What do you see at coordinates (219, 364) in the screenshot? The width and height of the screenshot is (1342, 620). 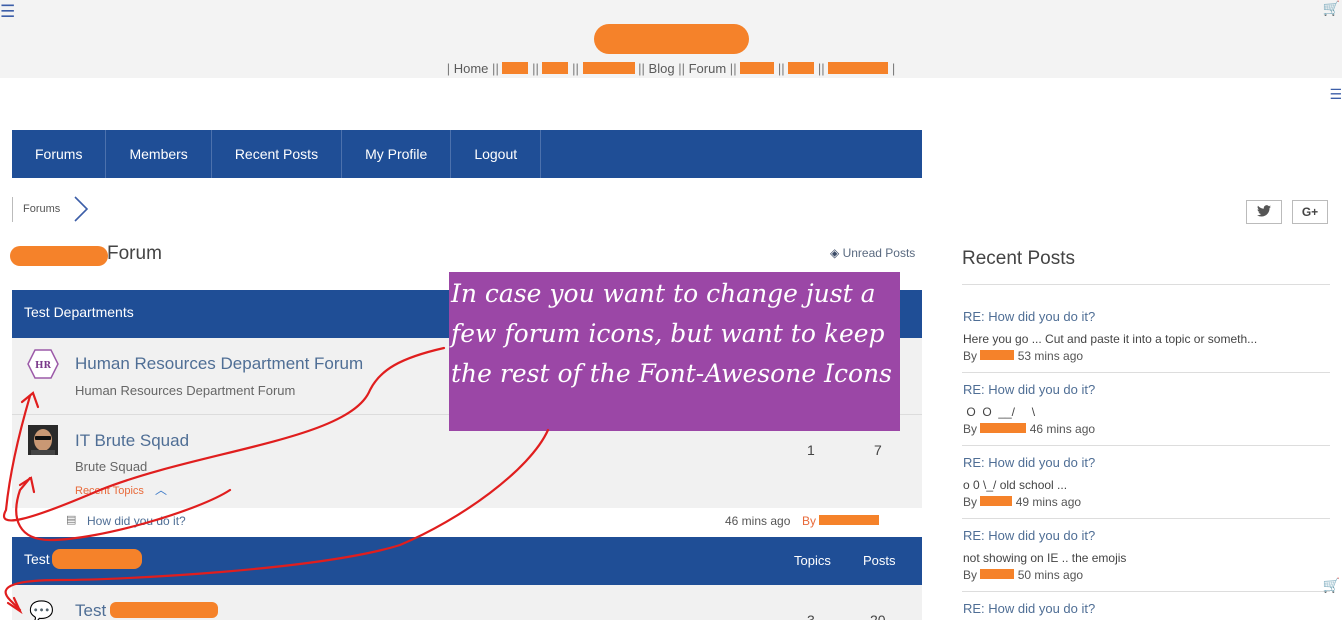 I see `forum-name: Human Resources Department Forum` at bounding box center [219, 364].